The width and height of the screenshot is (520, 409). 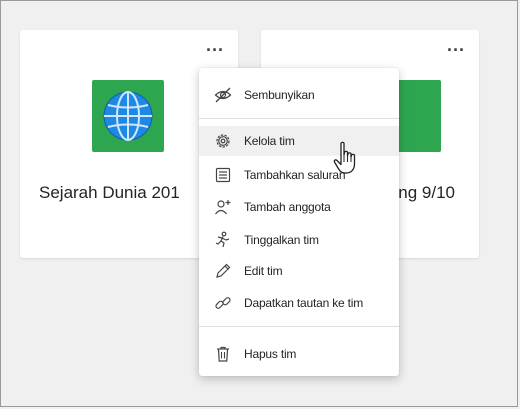 I want to click on menu-item-label: Edit tim, so click(x=263, y=271).